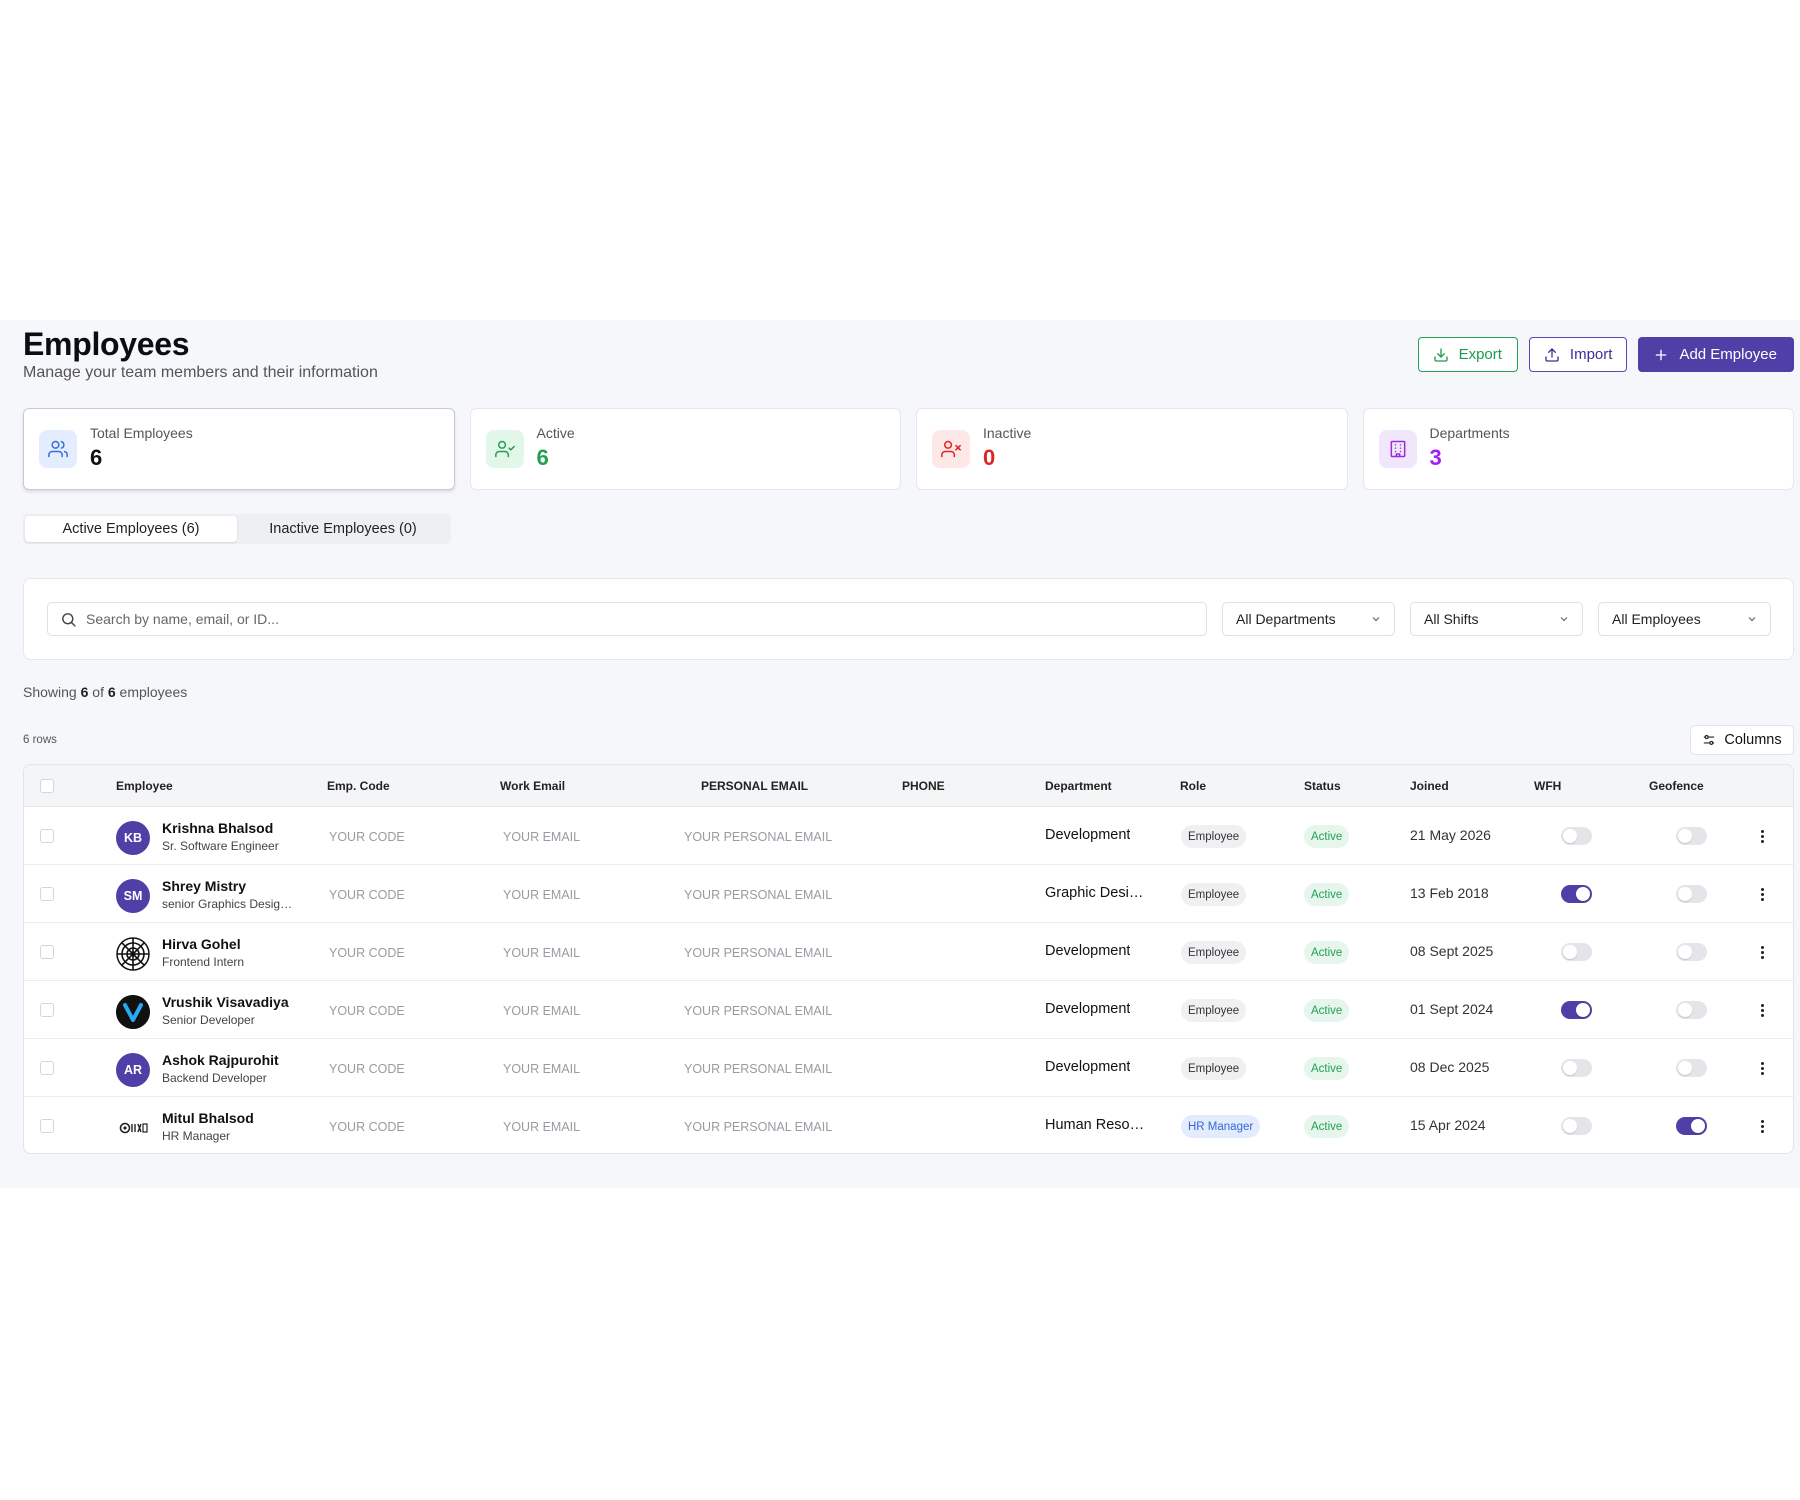 The height and width of the screenshot is (1500, 1800). I want to click on upload-icon, so click(1552, 354).